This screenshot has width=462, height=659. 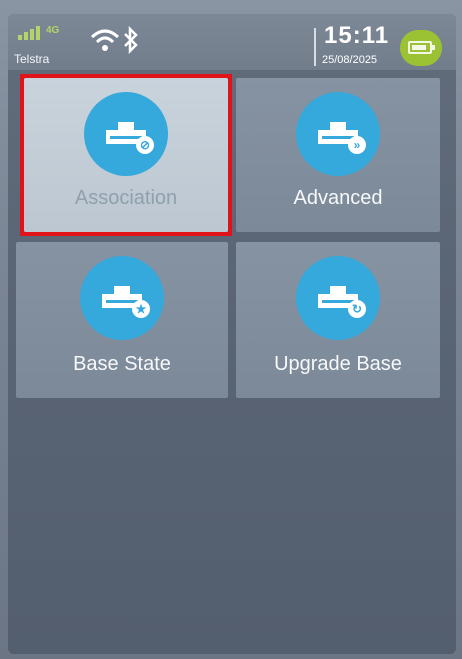 What do you see at coordinates (350, 60) in the screenshot?
I see `clock-date: 25/08/2025` at bounding box center [350, 60].